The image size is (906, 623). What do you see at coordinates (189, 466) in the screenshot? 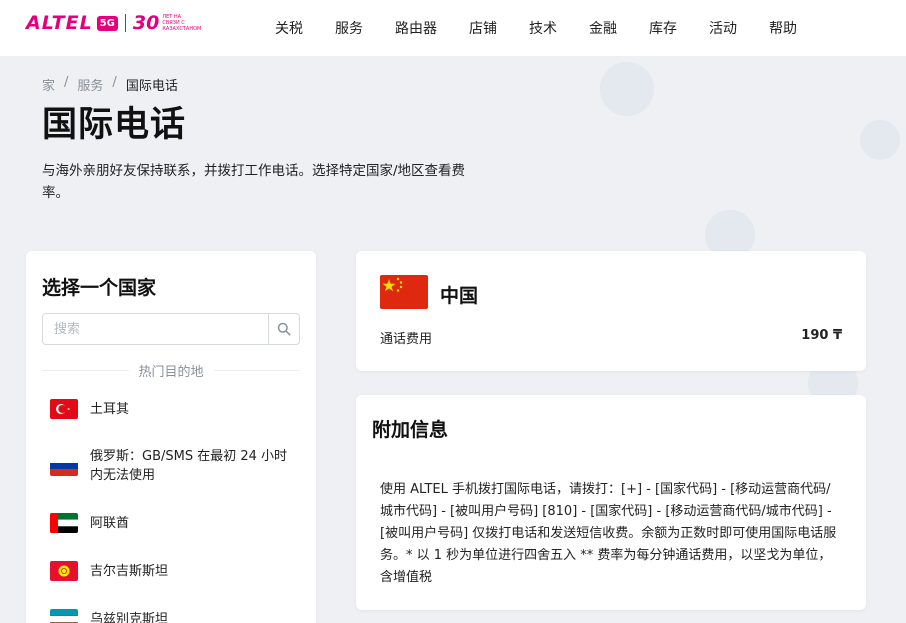
I see `country-name: 俄罗斯：GB/SMS 在最初 24 小时内无法使用` at bounding box center [189, 466].